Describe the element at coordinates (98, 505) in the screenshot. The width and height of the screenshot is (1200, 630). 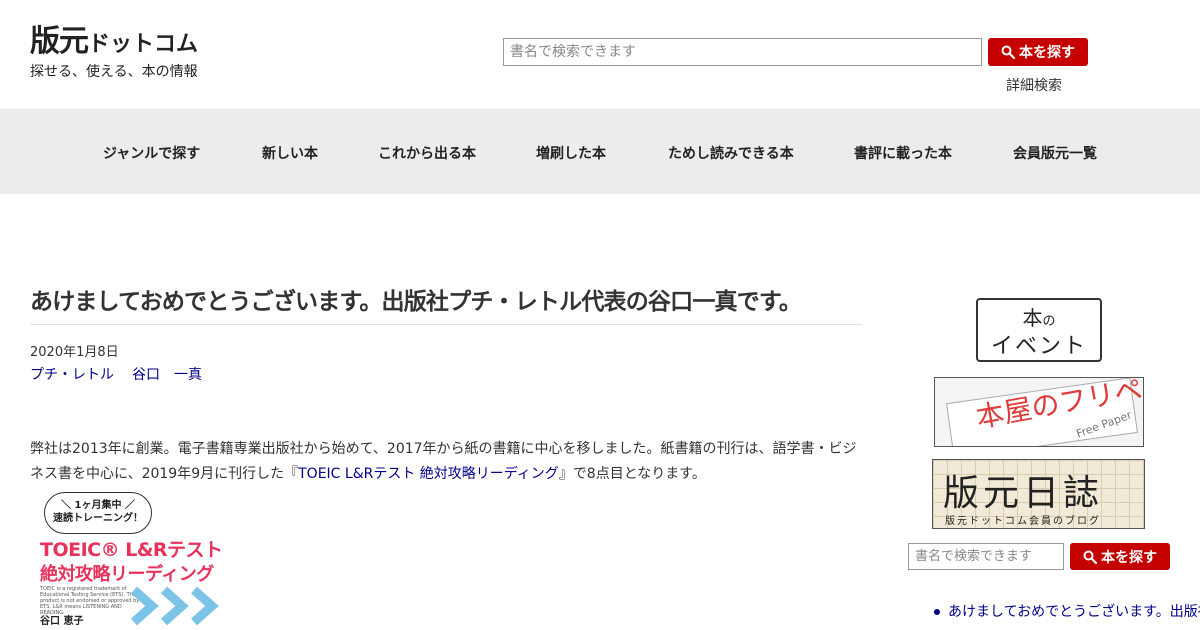
I see `cover-bubble-line1: ＼ 1ヶ月集中 ／` at that location.